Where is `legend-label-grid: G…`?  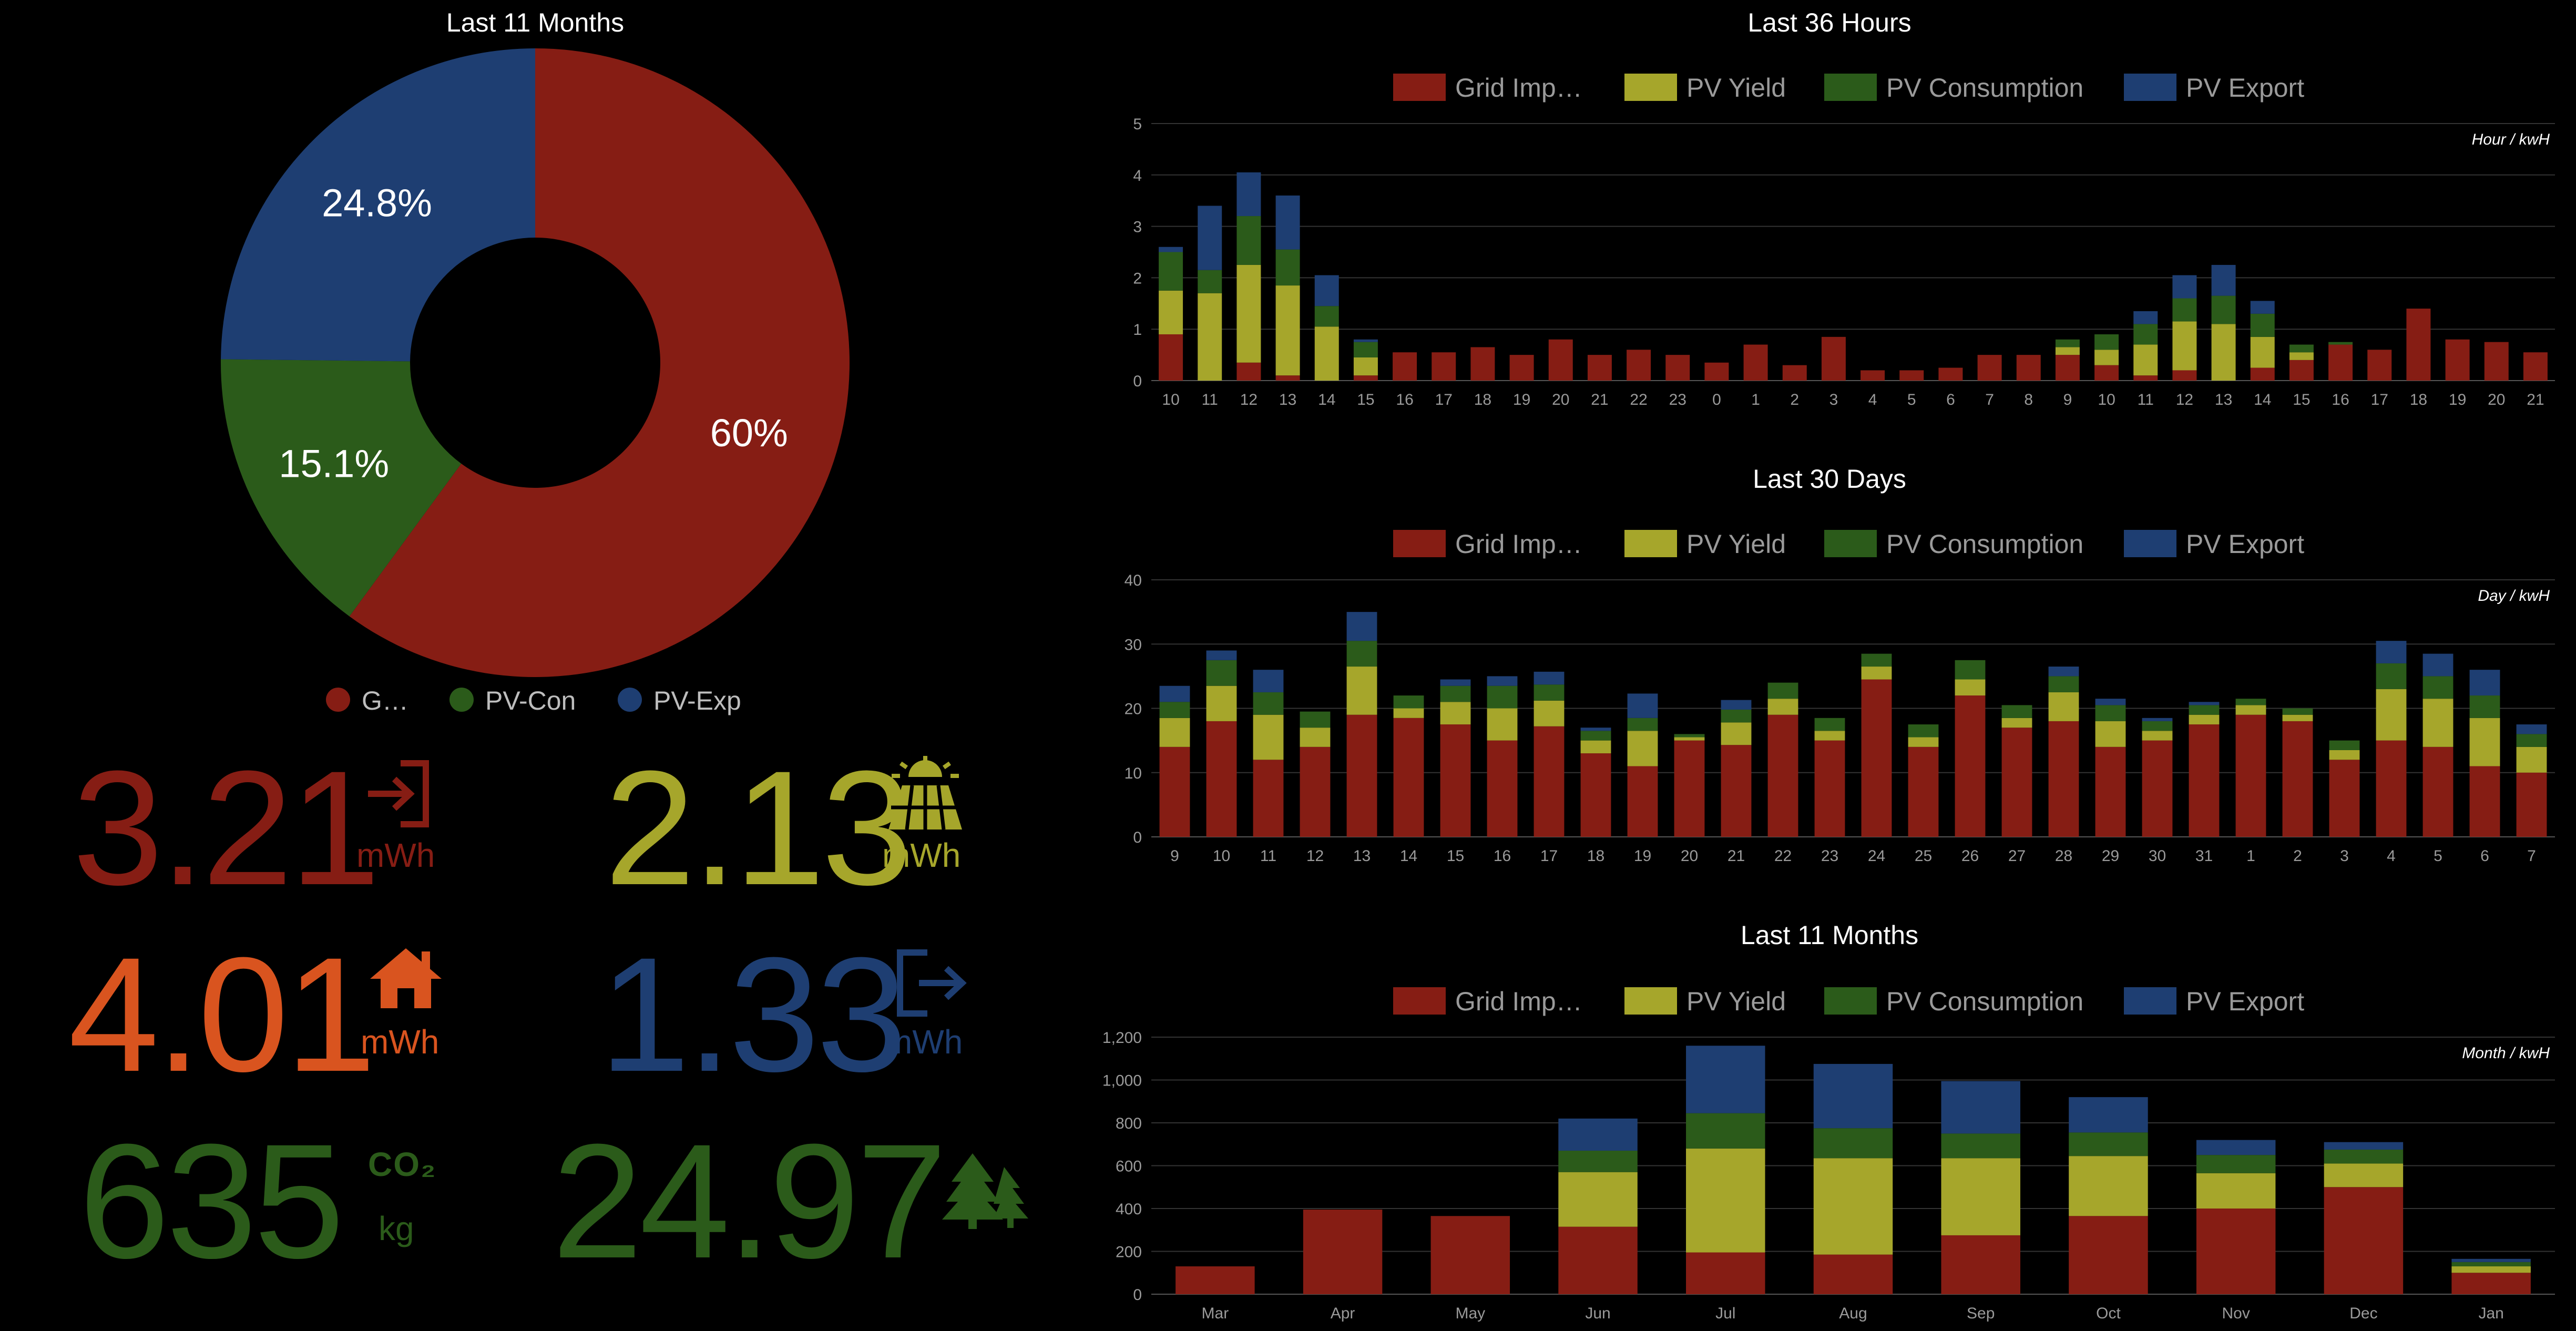 legend-label-grid: G… is located at coordinates (385, 700).